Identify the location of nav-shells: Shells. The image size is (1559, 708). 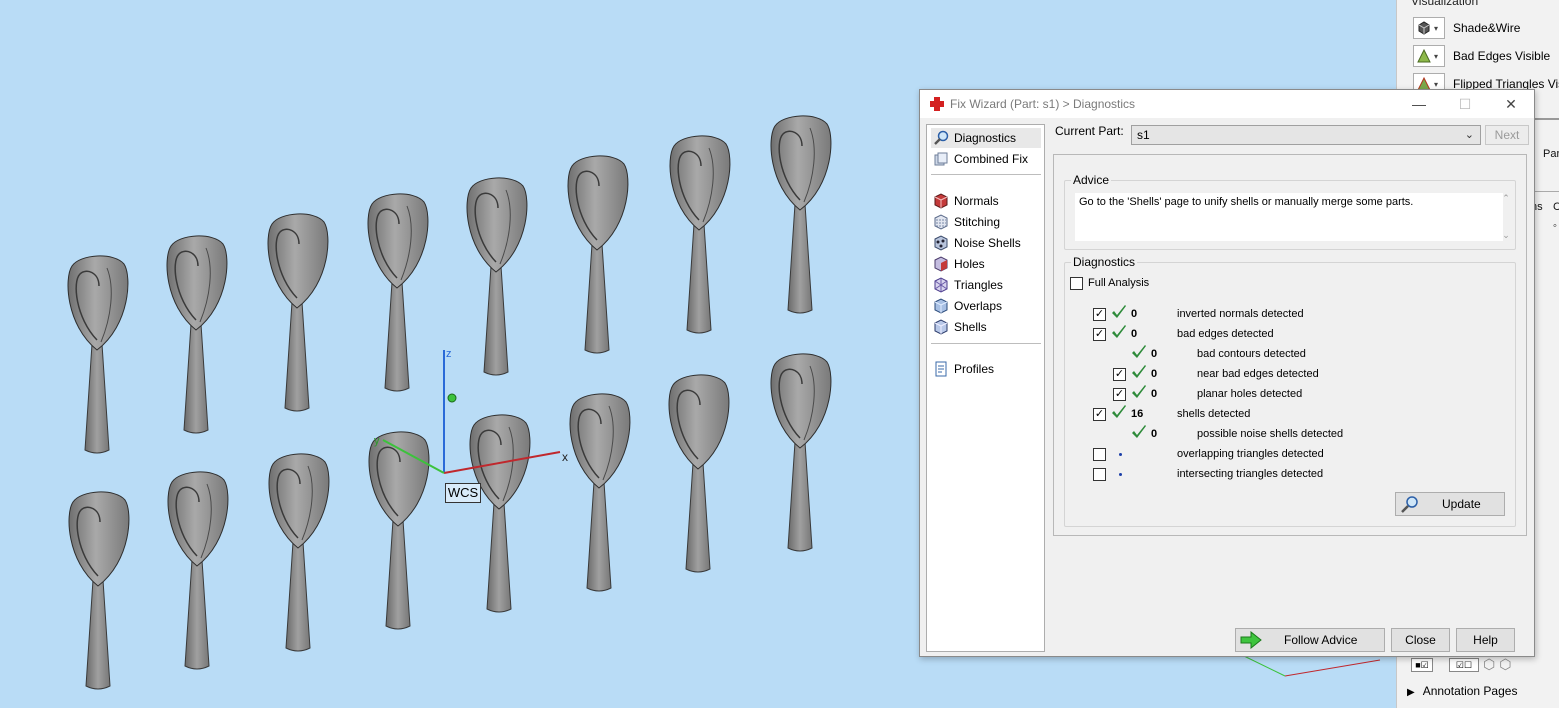
(986, 327).